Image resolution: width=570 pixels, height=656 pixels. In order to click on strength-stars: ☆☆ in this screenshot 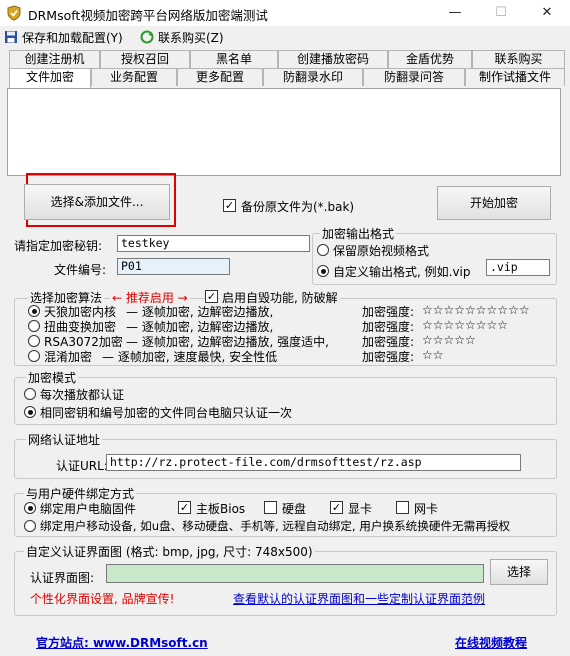, I will do `click(433, 355)`.